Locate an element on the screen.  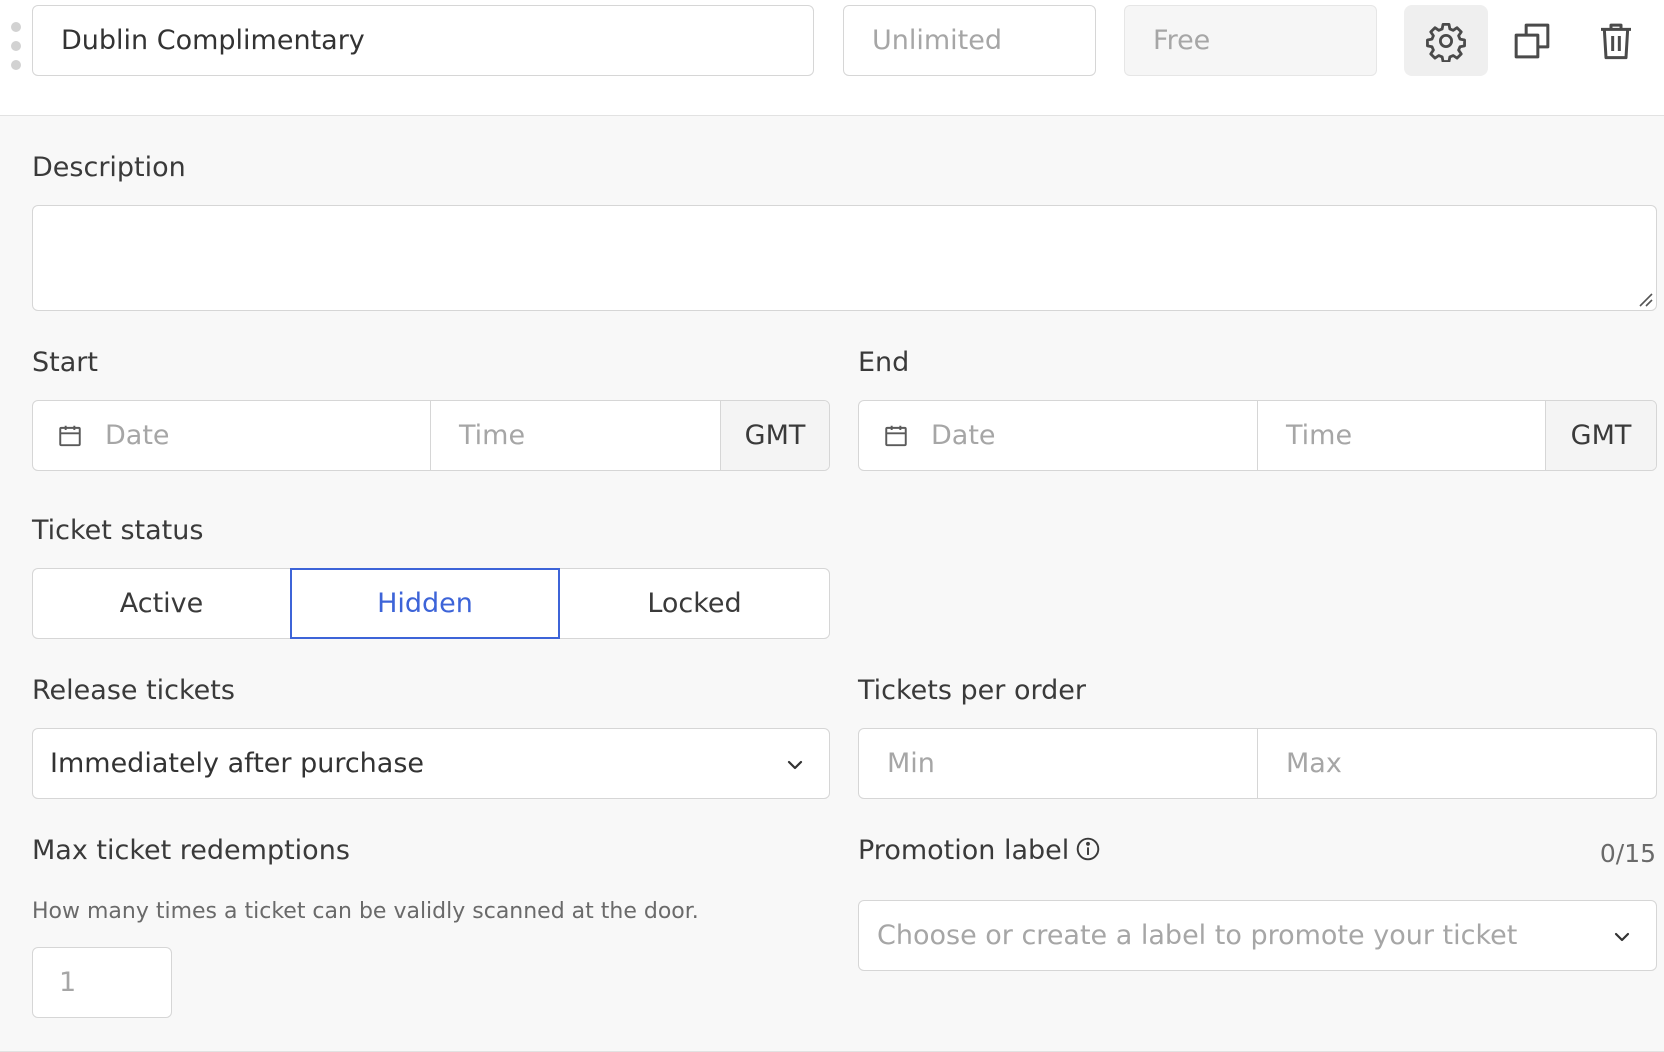
ticket-name-input: Dublin Complimentary is located at coordinates (423, 40).